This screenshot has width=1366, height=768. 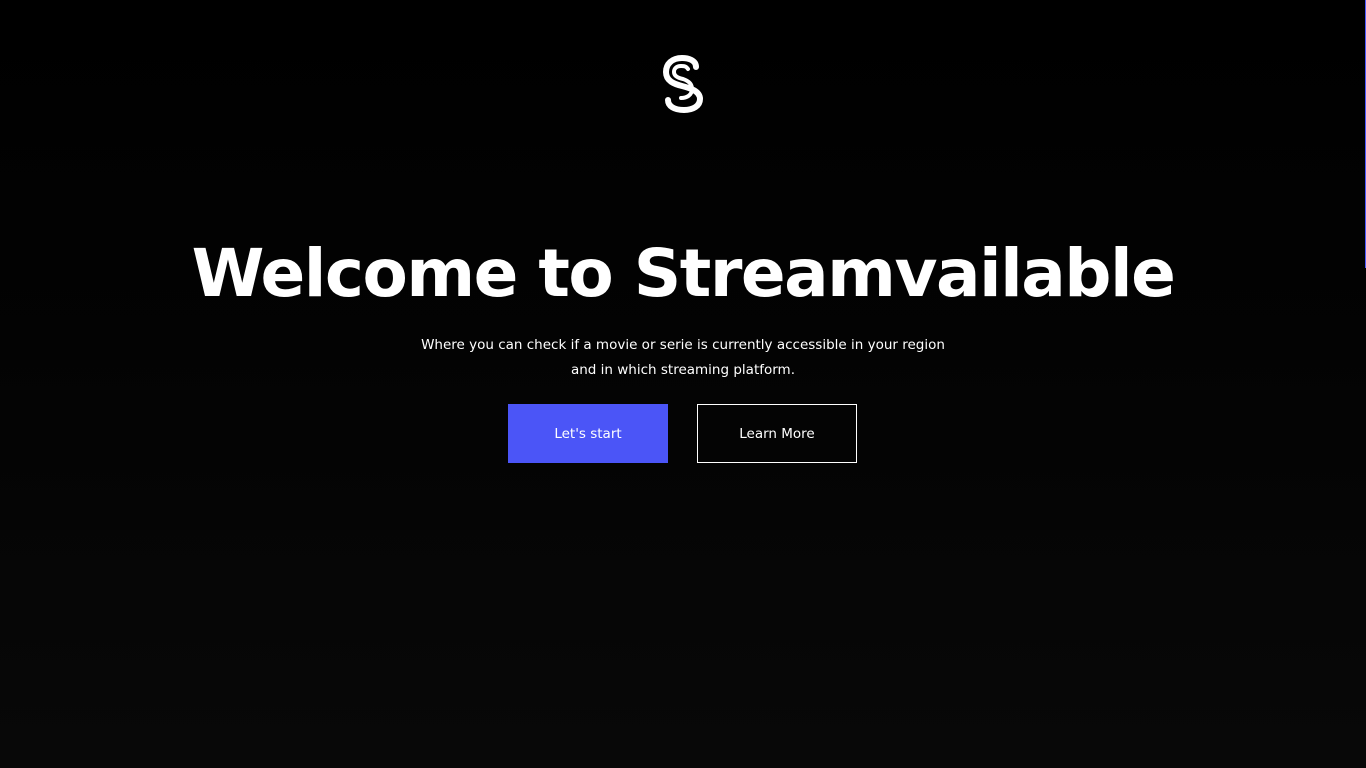 I want to click on learn-more-button: Learn More, so click(x=777, y=433).